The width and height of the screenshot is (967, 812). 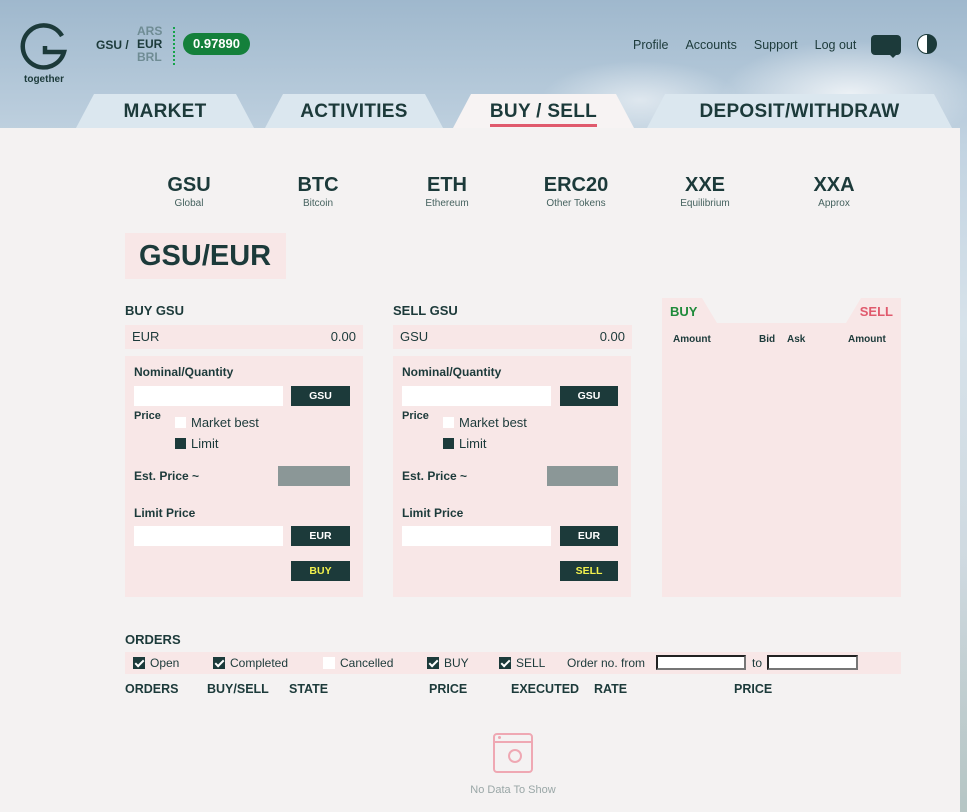 I want to click on buy-option-market-best: Market best, so click(x=217, y=422).